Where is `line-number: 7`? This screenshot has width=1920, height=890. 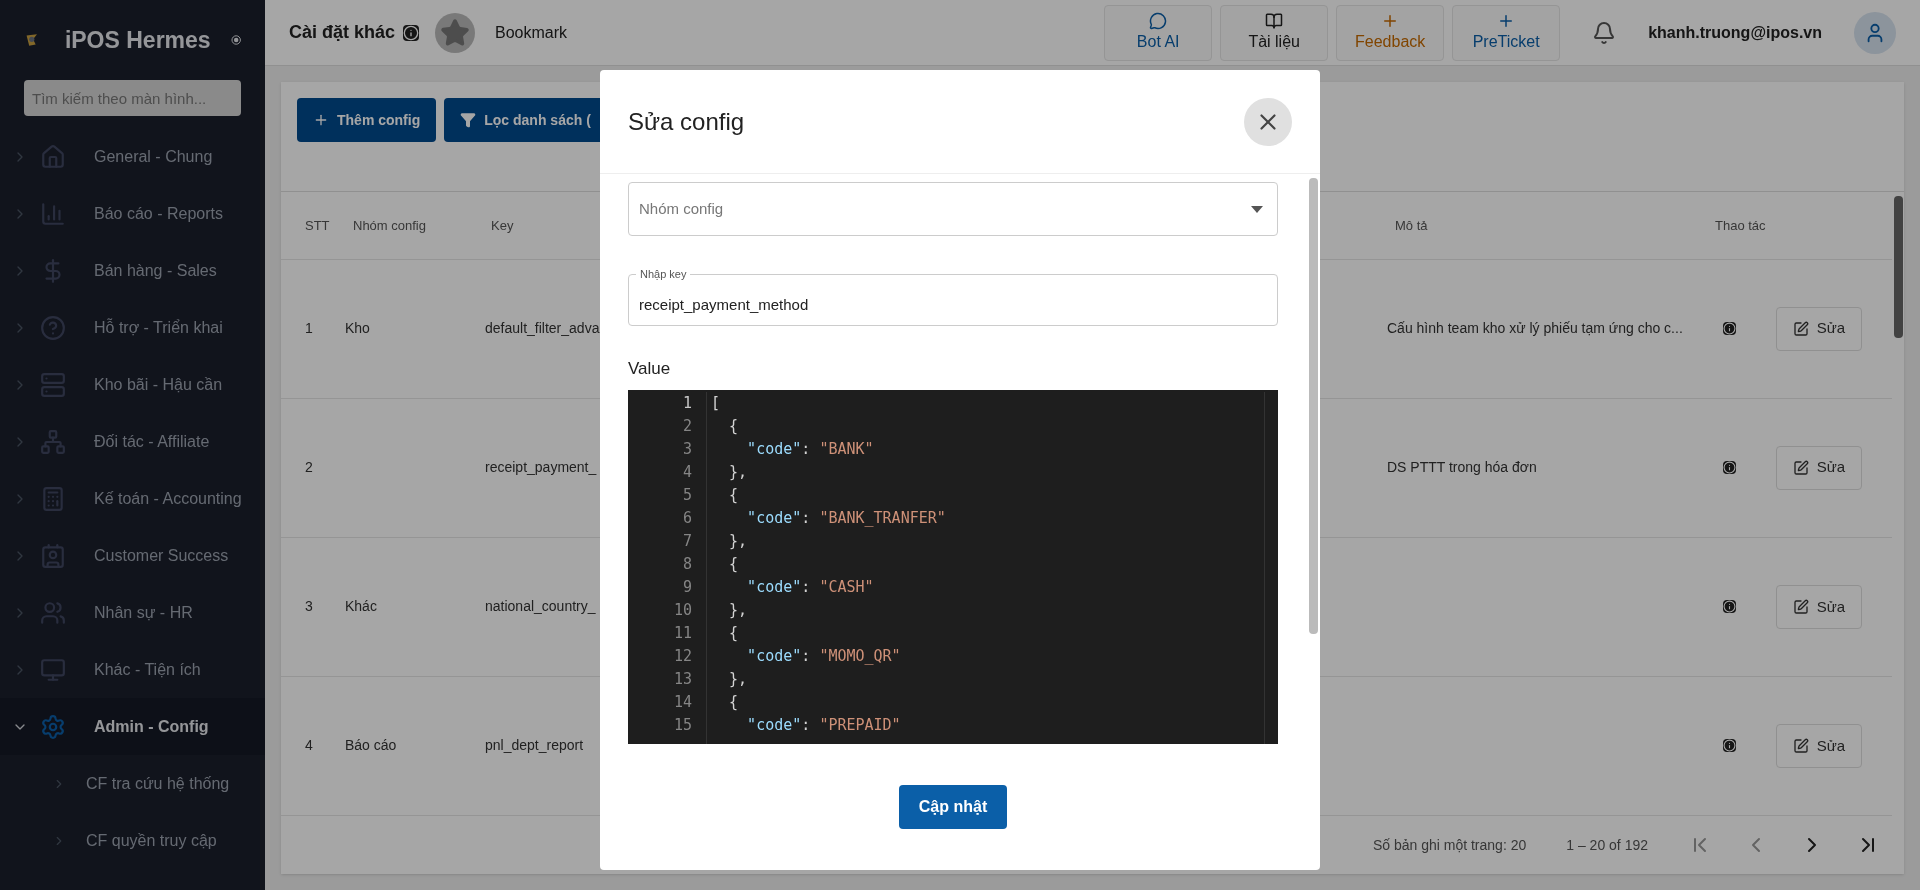 line-number: 7 is located at coordinates (687, 541).